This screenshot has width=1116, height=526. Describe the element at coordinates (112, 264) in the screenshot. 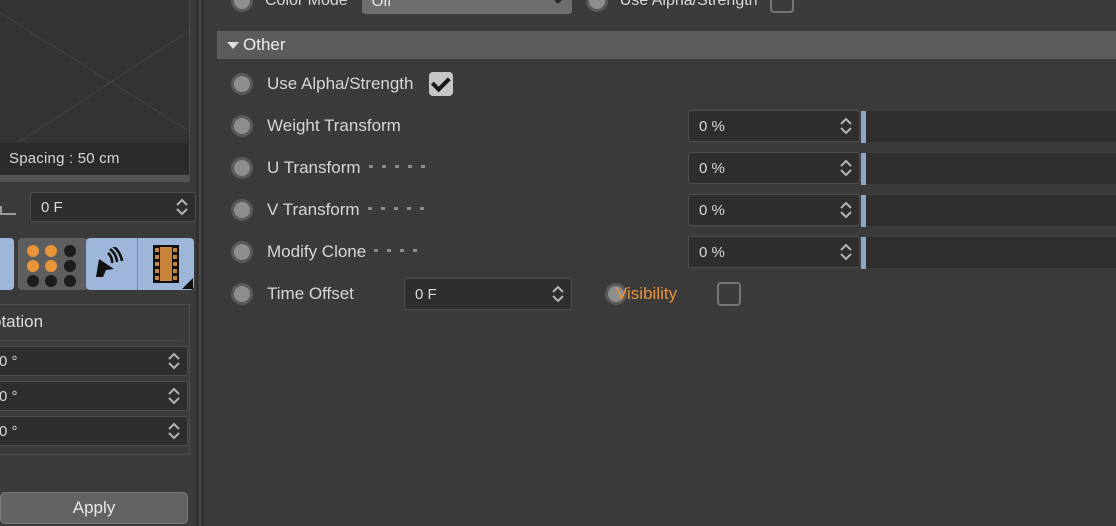

I see `cursor-waves-icon` at that location.